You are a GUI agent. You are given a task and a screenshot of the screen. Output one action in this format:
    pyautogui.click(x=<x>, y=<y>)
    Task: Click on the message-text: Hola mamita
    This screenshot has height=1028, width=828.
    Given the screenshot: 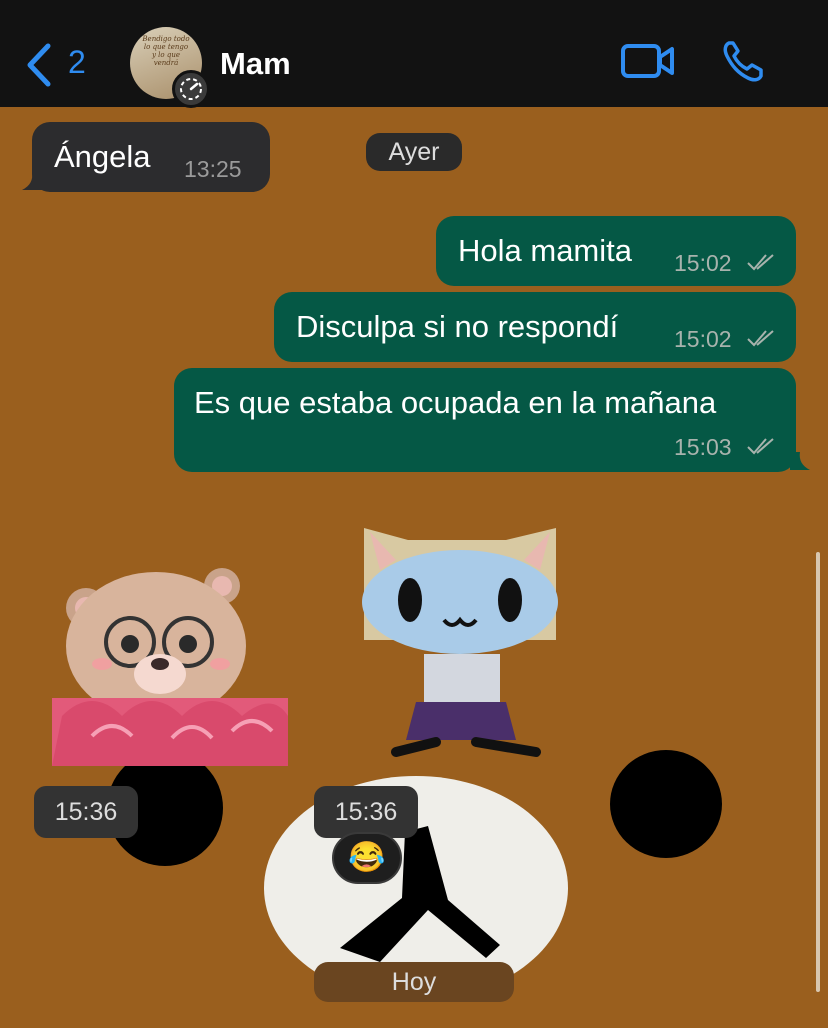 What is the action you would take?
    pyautogui.click(x=545, y=250)
    